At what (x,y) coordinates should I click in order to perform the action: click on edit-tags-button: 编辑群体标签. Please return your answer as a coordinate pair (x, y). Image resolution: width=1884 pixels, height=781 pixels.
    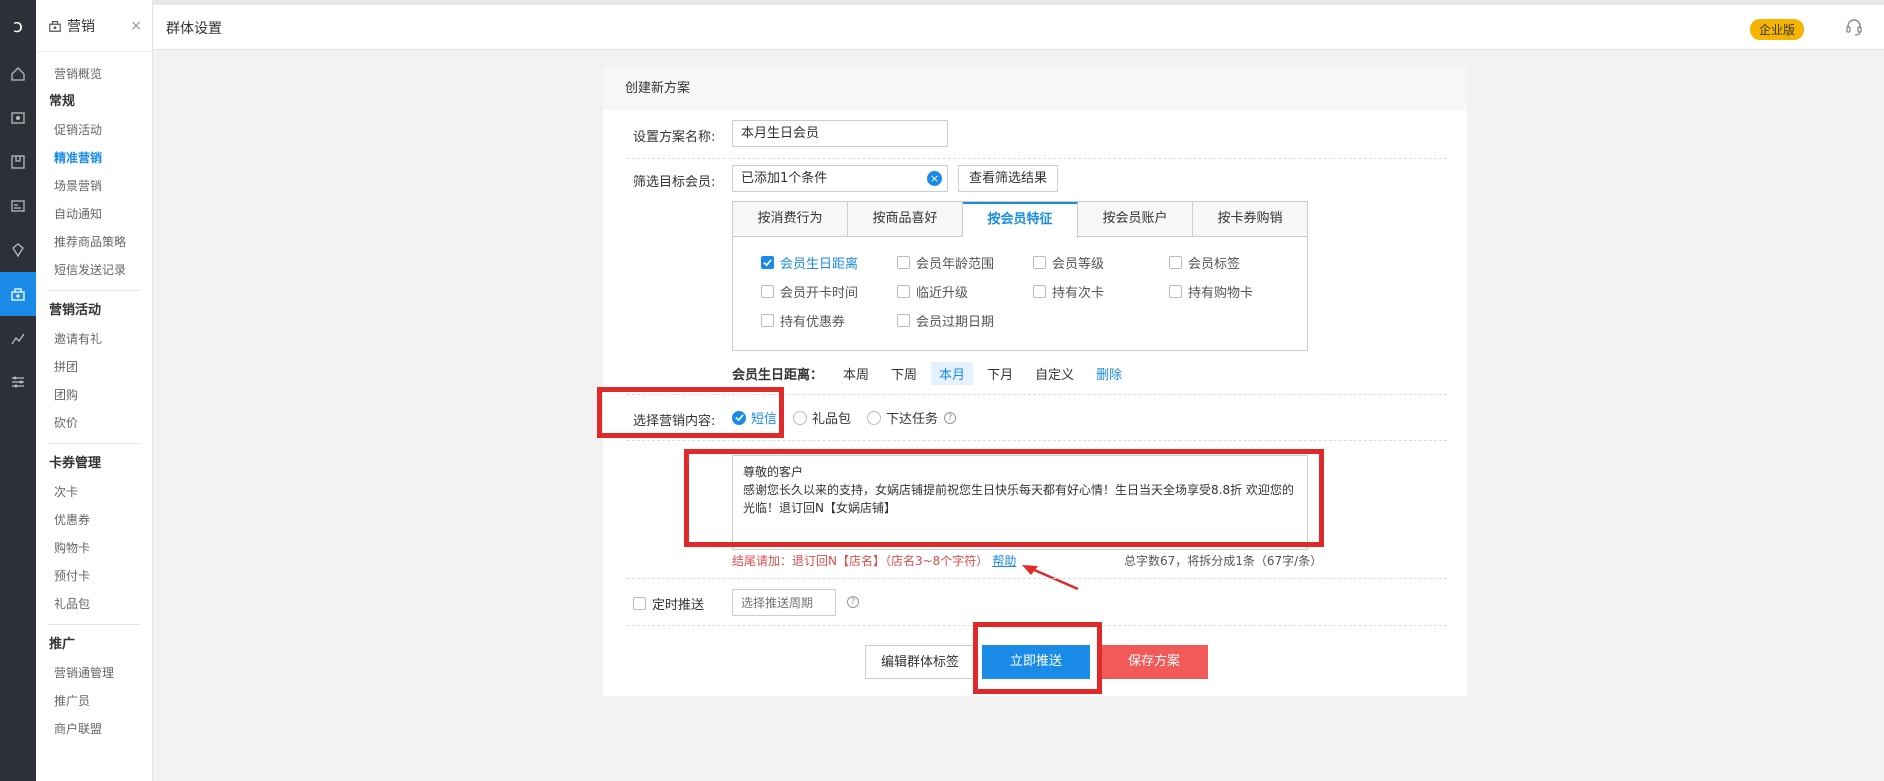
    Looking at the image, I should click on (920, 662).